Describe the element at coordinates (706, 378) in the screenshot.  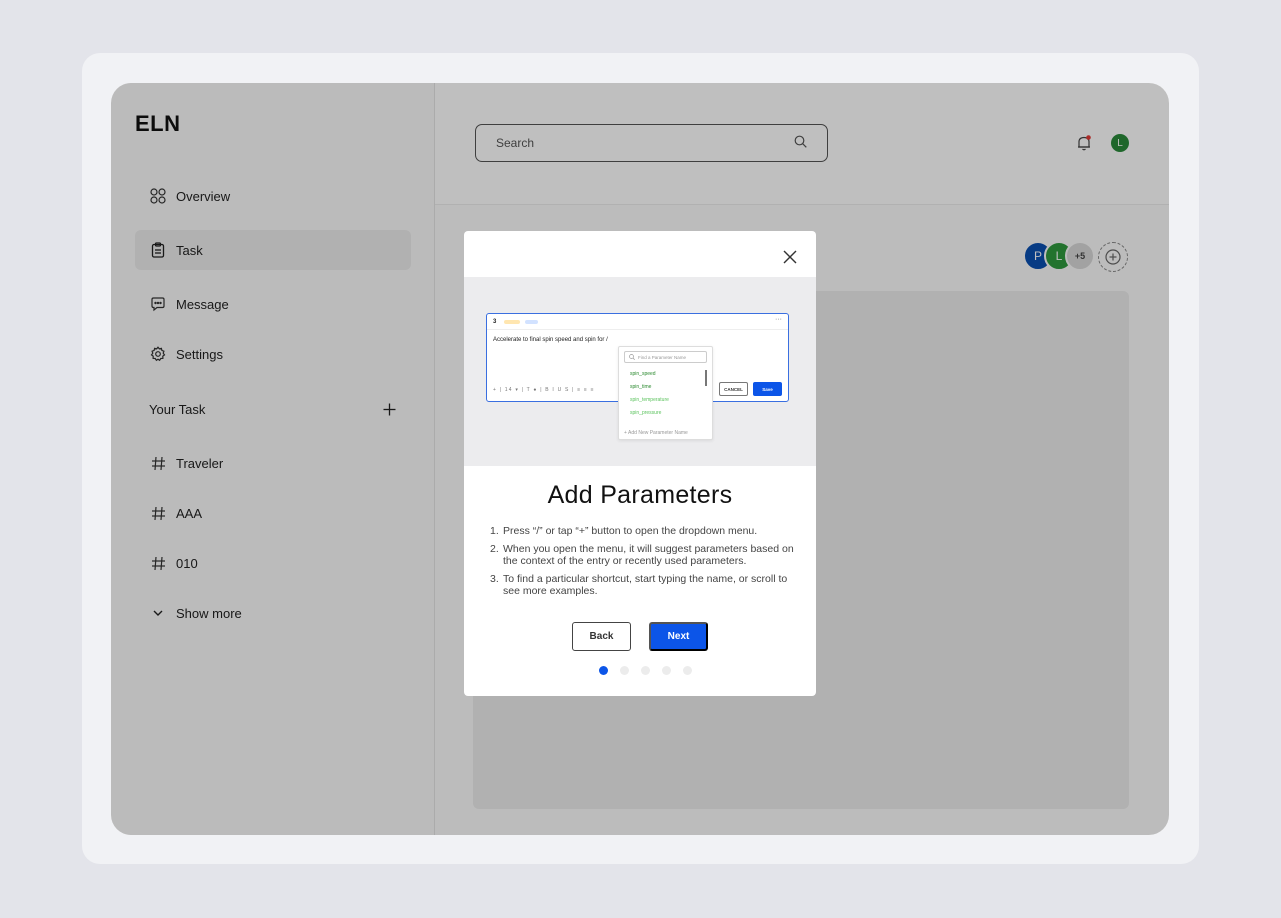
I see `preview-scrollbar` at that location.